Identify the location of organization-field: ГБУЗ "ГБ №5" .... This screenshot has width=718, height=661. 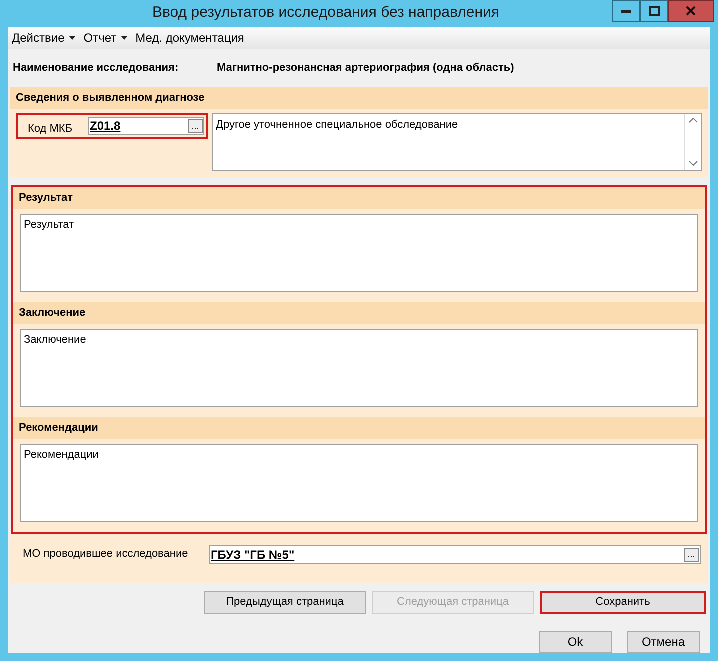
(455, 554).